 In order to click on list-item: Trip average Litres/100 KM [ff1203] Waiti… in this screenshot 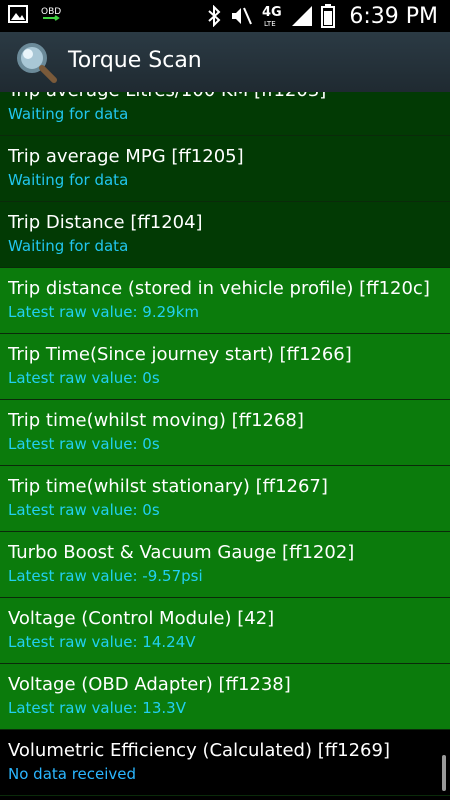, I will do `click(225, 114)`.